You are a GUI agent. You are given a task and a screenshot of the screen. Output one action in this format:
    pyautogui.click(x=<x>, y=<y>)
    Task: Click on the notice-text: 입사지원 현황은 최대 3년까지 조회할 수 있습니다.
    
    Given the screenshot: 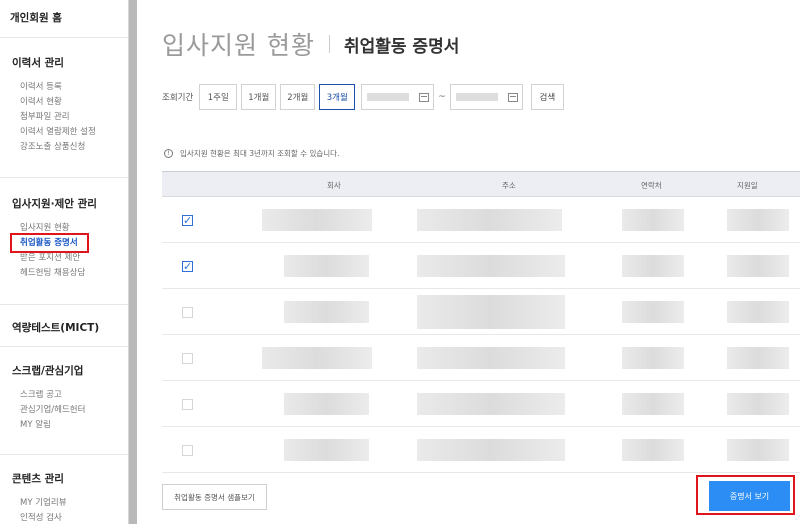 What is the action you would take?
    pyautogui.click(x=260, y=153)
    